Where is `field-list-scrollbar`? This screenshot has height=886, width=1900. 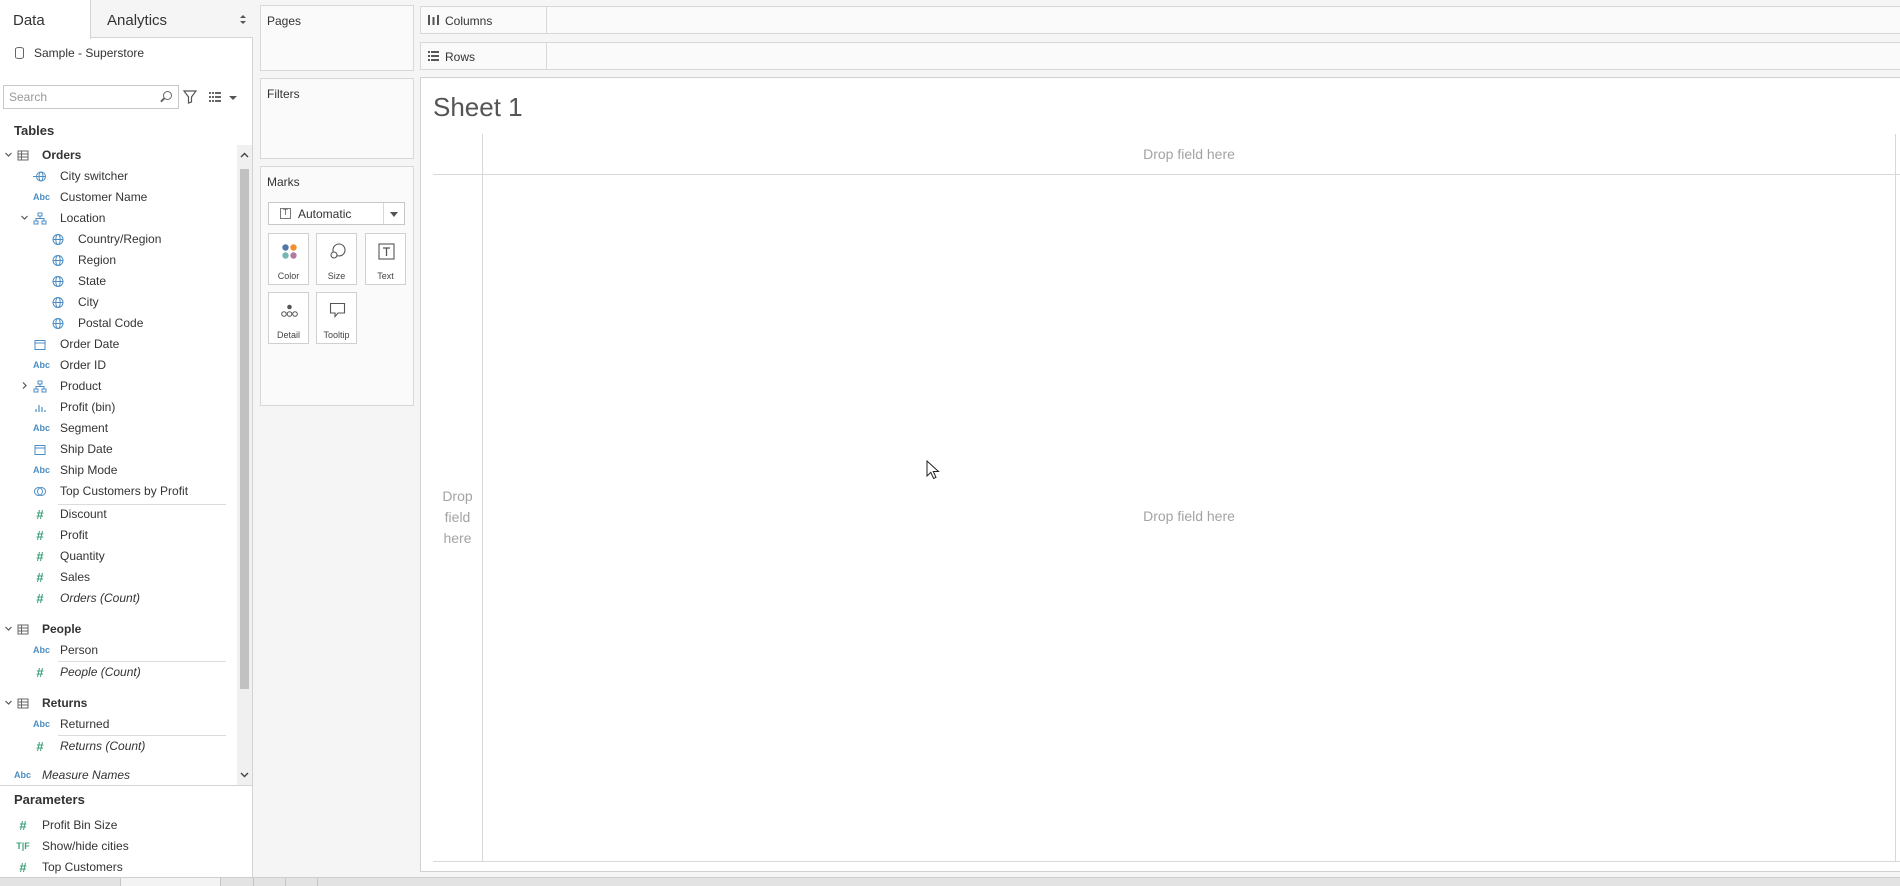
field-list-scrollbar is located at coordinates (244, 465).